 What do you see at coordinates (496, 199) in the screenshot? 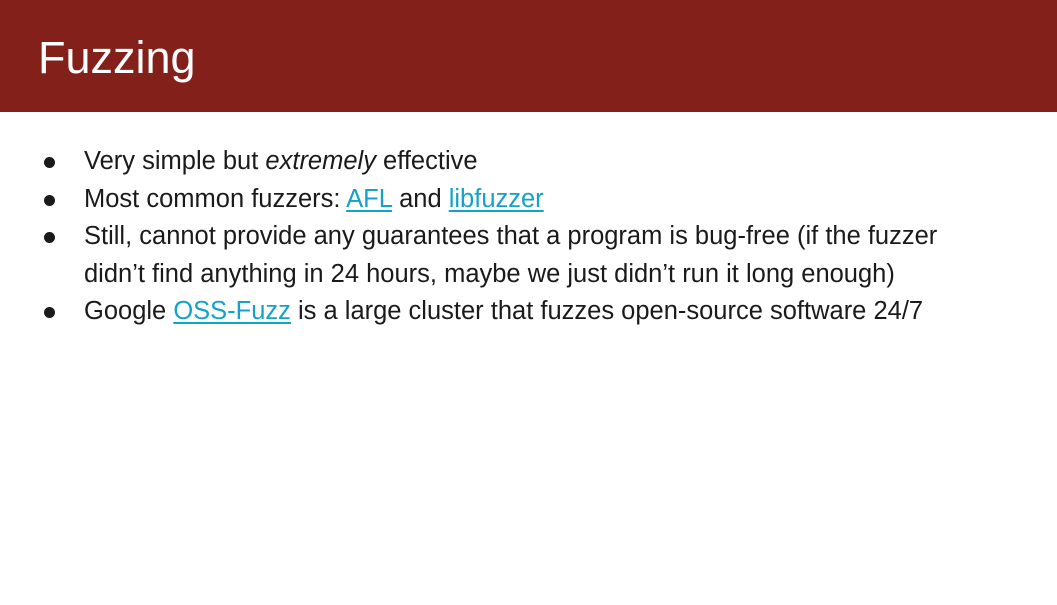
I see `libfuzzer-link: libfuzzer` at bounding box center [496, 199].